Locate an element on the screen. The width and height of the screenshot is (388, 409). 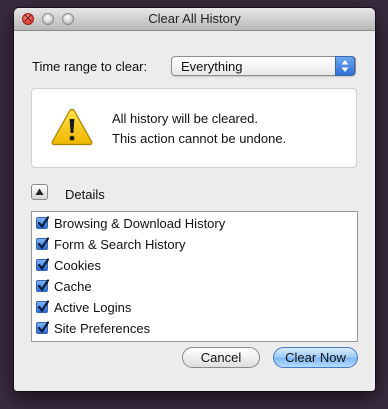
list-item: Cookies is located at coordinates (194, 266).